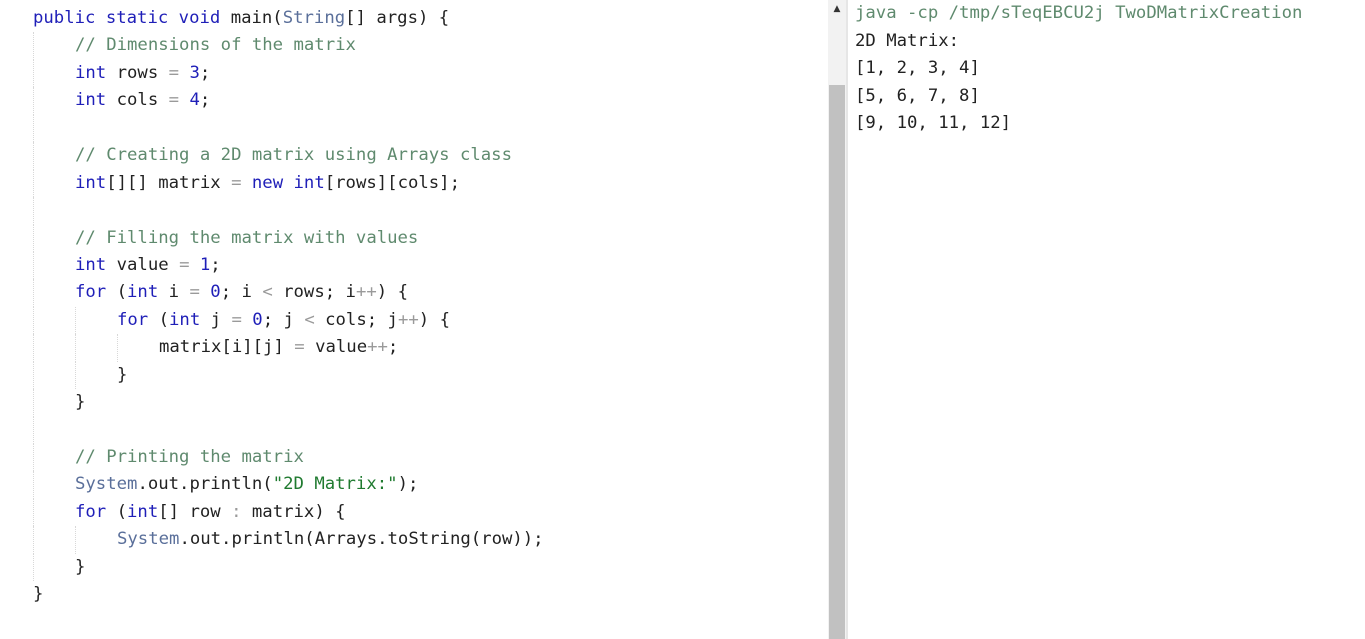 The image size is (1365, 639). I want to click on code-token: new, so click(267, 182).